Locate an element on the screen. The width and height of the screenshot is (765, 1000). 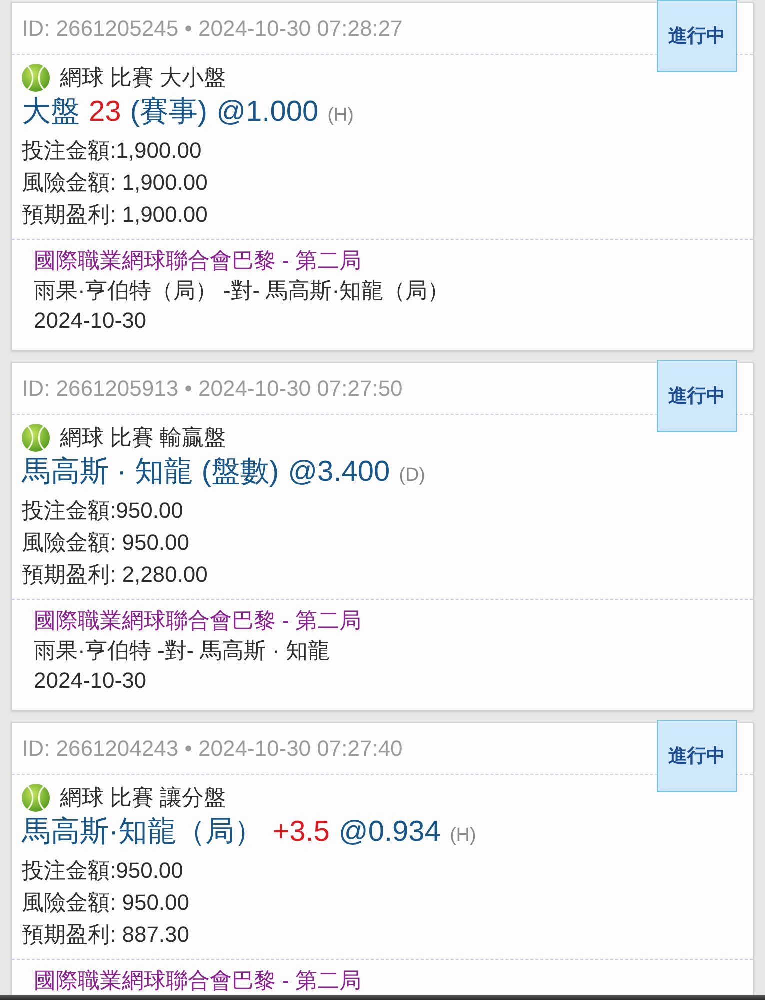
pick-text: 馬高斯 · 知龍 is located at coordinates (107, 472).